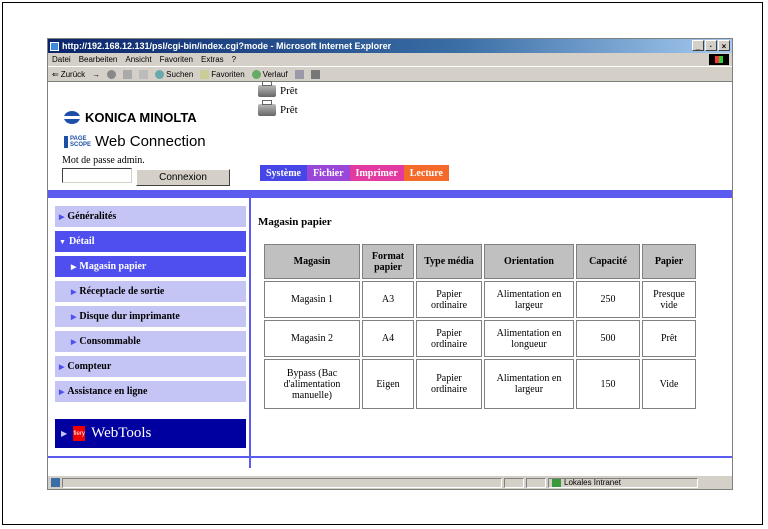 This screenshot has width=768, height=529. I want to click on fiery-text: fiery, so click(79, 433).